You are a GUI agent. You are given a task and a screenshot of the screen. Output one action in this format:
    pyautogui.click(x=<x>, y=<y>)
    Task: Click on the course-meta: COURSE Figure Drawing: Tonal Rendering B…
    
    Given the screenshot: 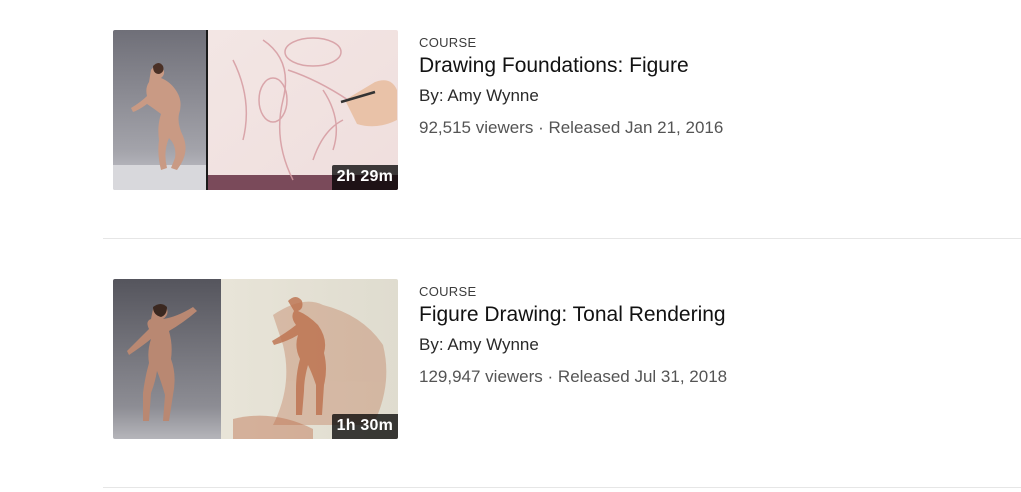 What is the action you would take?
    pyautogui.click(x=573, y=333)
    